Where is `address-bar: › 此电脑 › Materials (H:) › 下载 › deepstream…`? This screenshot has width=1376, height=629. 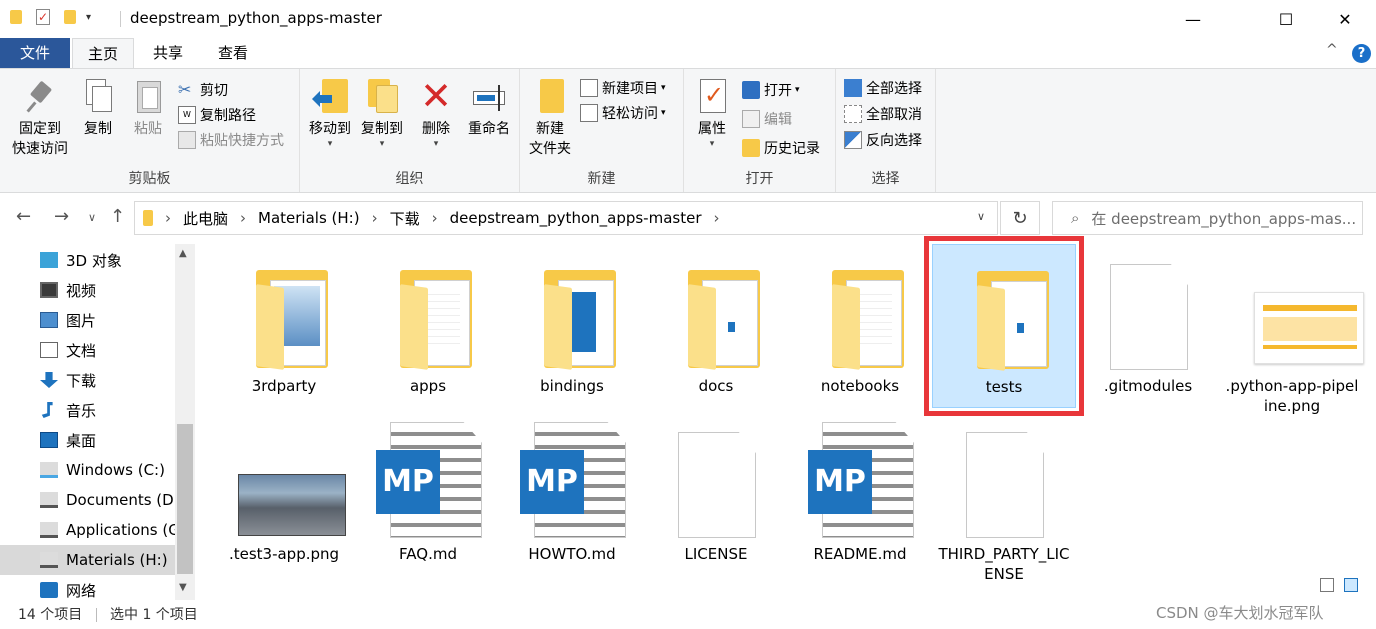 address-bar: › 此电脑 › Materials (H:) › 下载 › deepstream… is located at coordinates (566, 218).